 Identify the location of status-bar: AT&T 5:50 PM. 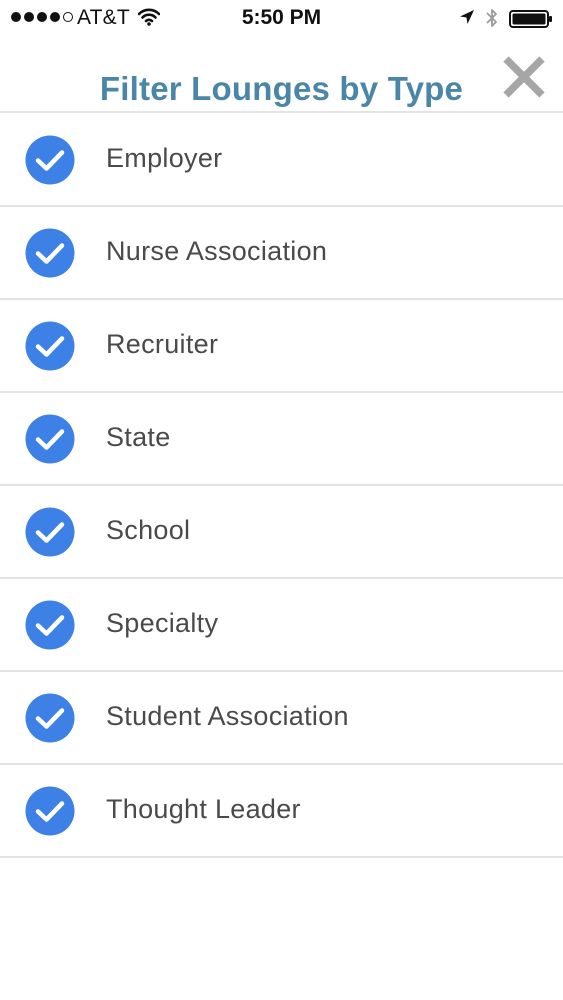
(281, 20).